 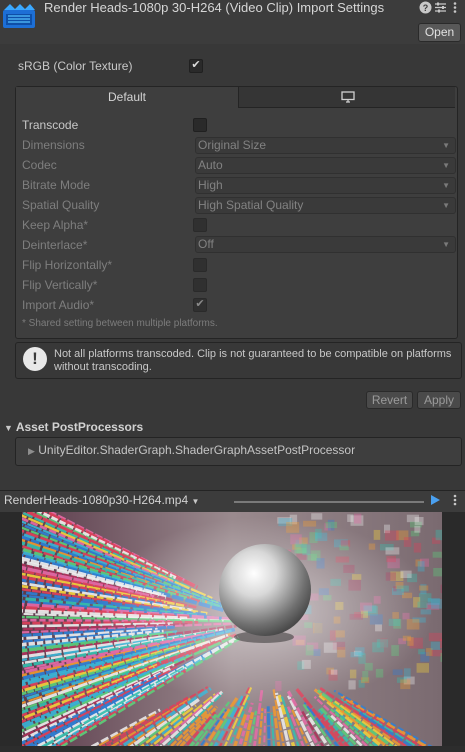 What do you see at coordinates (265, 590) in the screenshot?
I see `chrome-sphere` at bounding box center [265, 590].